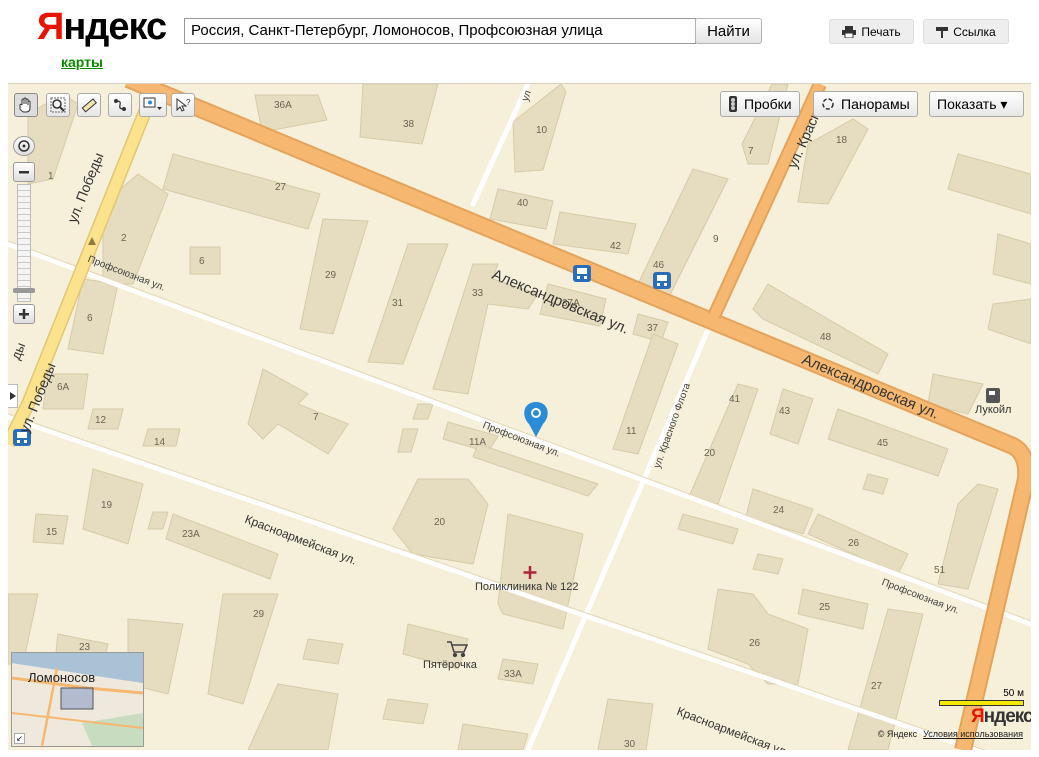 Image resolution: width=1039 pixels, height=757 pixels. Describe the element at coordinates (659, 265) in the screenshot. I see `building-number: 46` at that location.